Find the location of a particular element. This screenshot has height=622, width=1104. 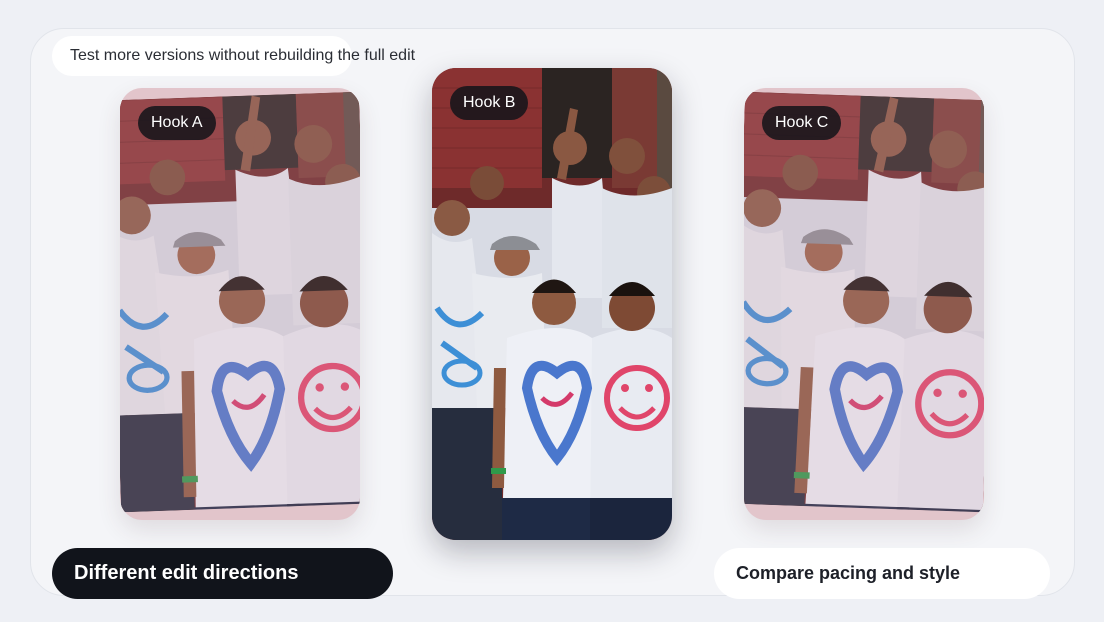

edit-directions-badge: Different edit directions is located at coordinates (222, 573).